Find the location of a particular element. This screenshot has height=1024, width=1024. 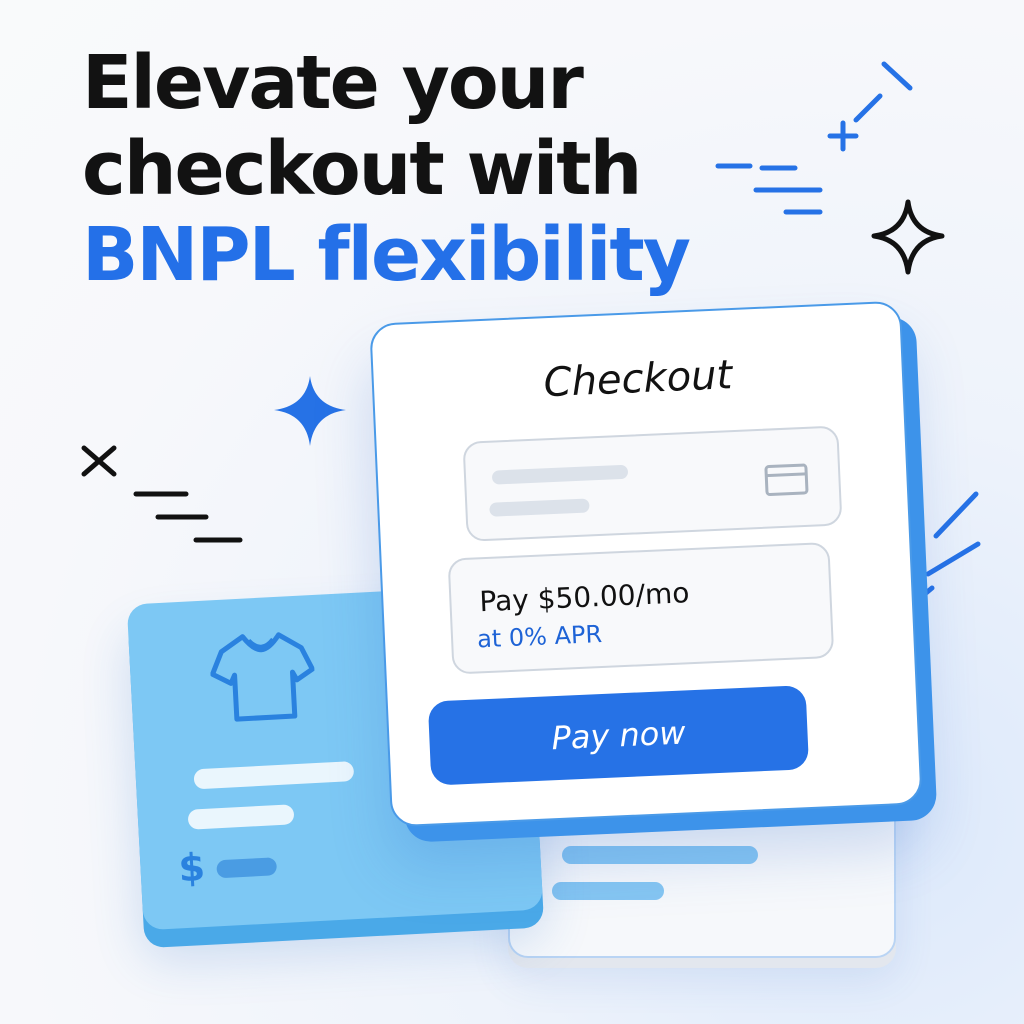

credit-card-icon is located at coordinates (786, 480).